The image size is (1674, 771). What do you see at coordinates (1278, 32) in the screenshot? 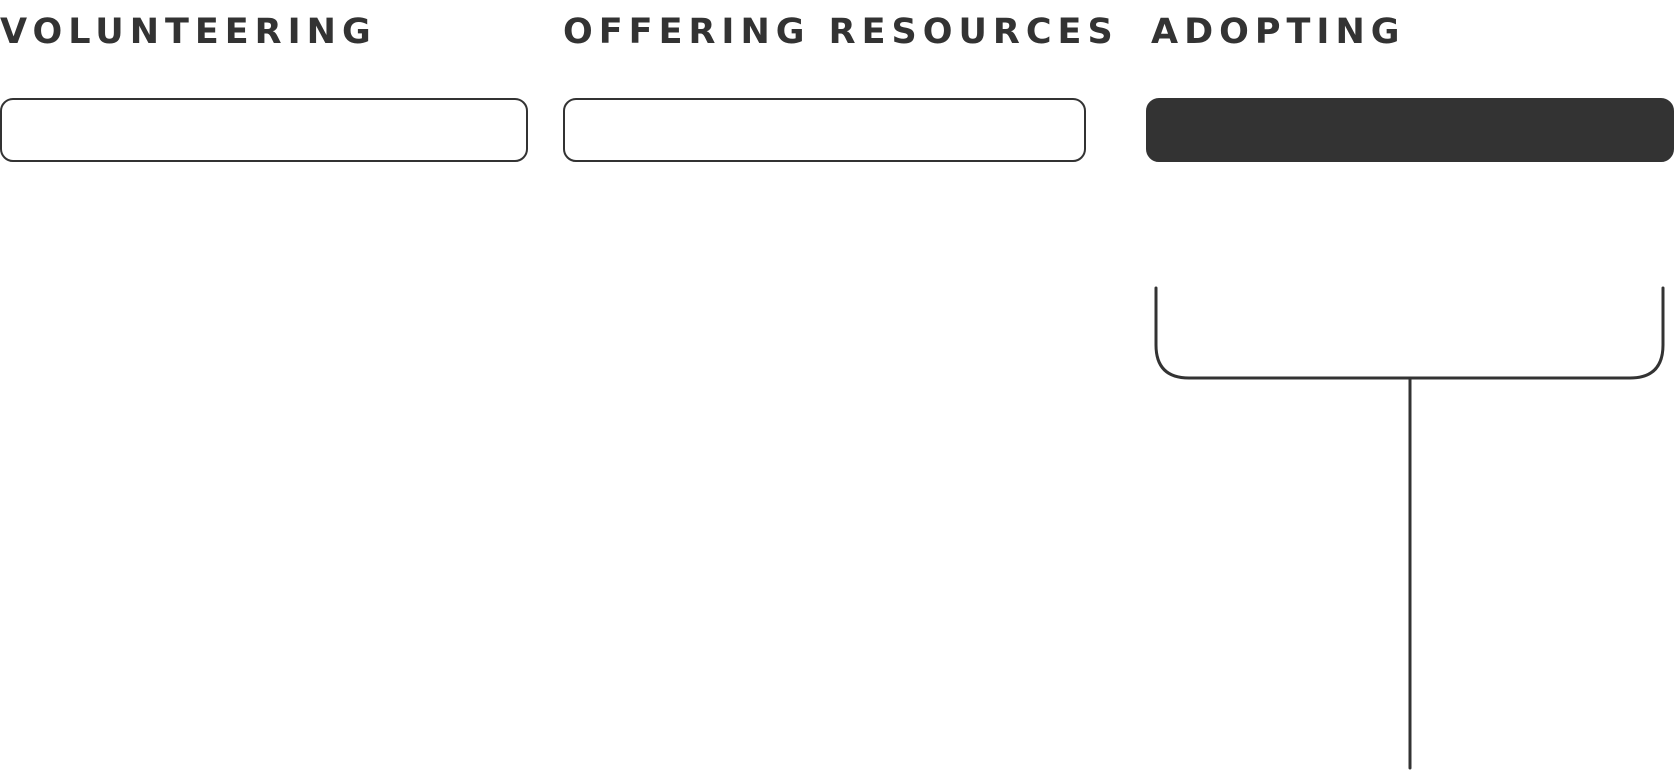
I see `tab-adopting-label: ADOPTING` at bounding box center [1278, 32].